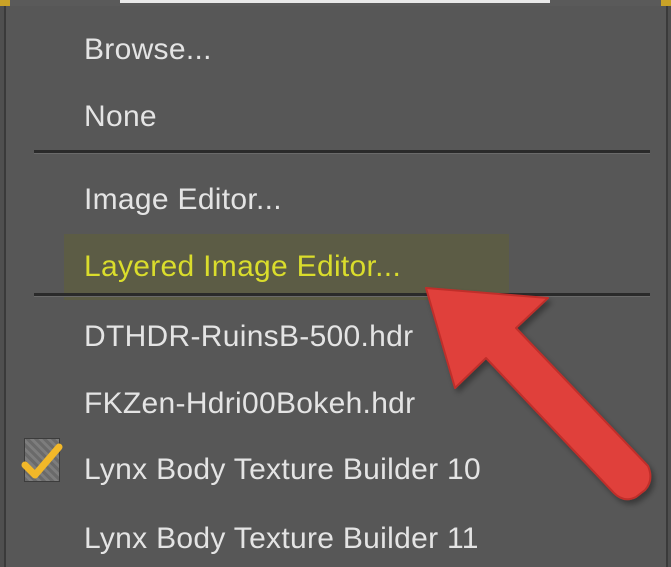 This screenshot has width=671, height=567. I want to click on menu-item-label: Lynx Body Texture Builder 10, so click(282, 469).